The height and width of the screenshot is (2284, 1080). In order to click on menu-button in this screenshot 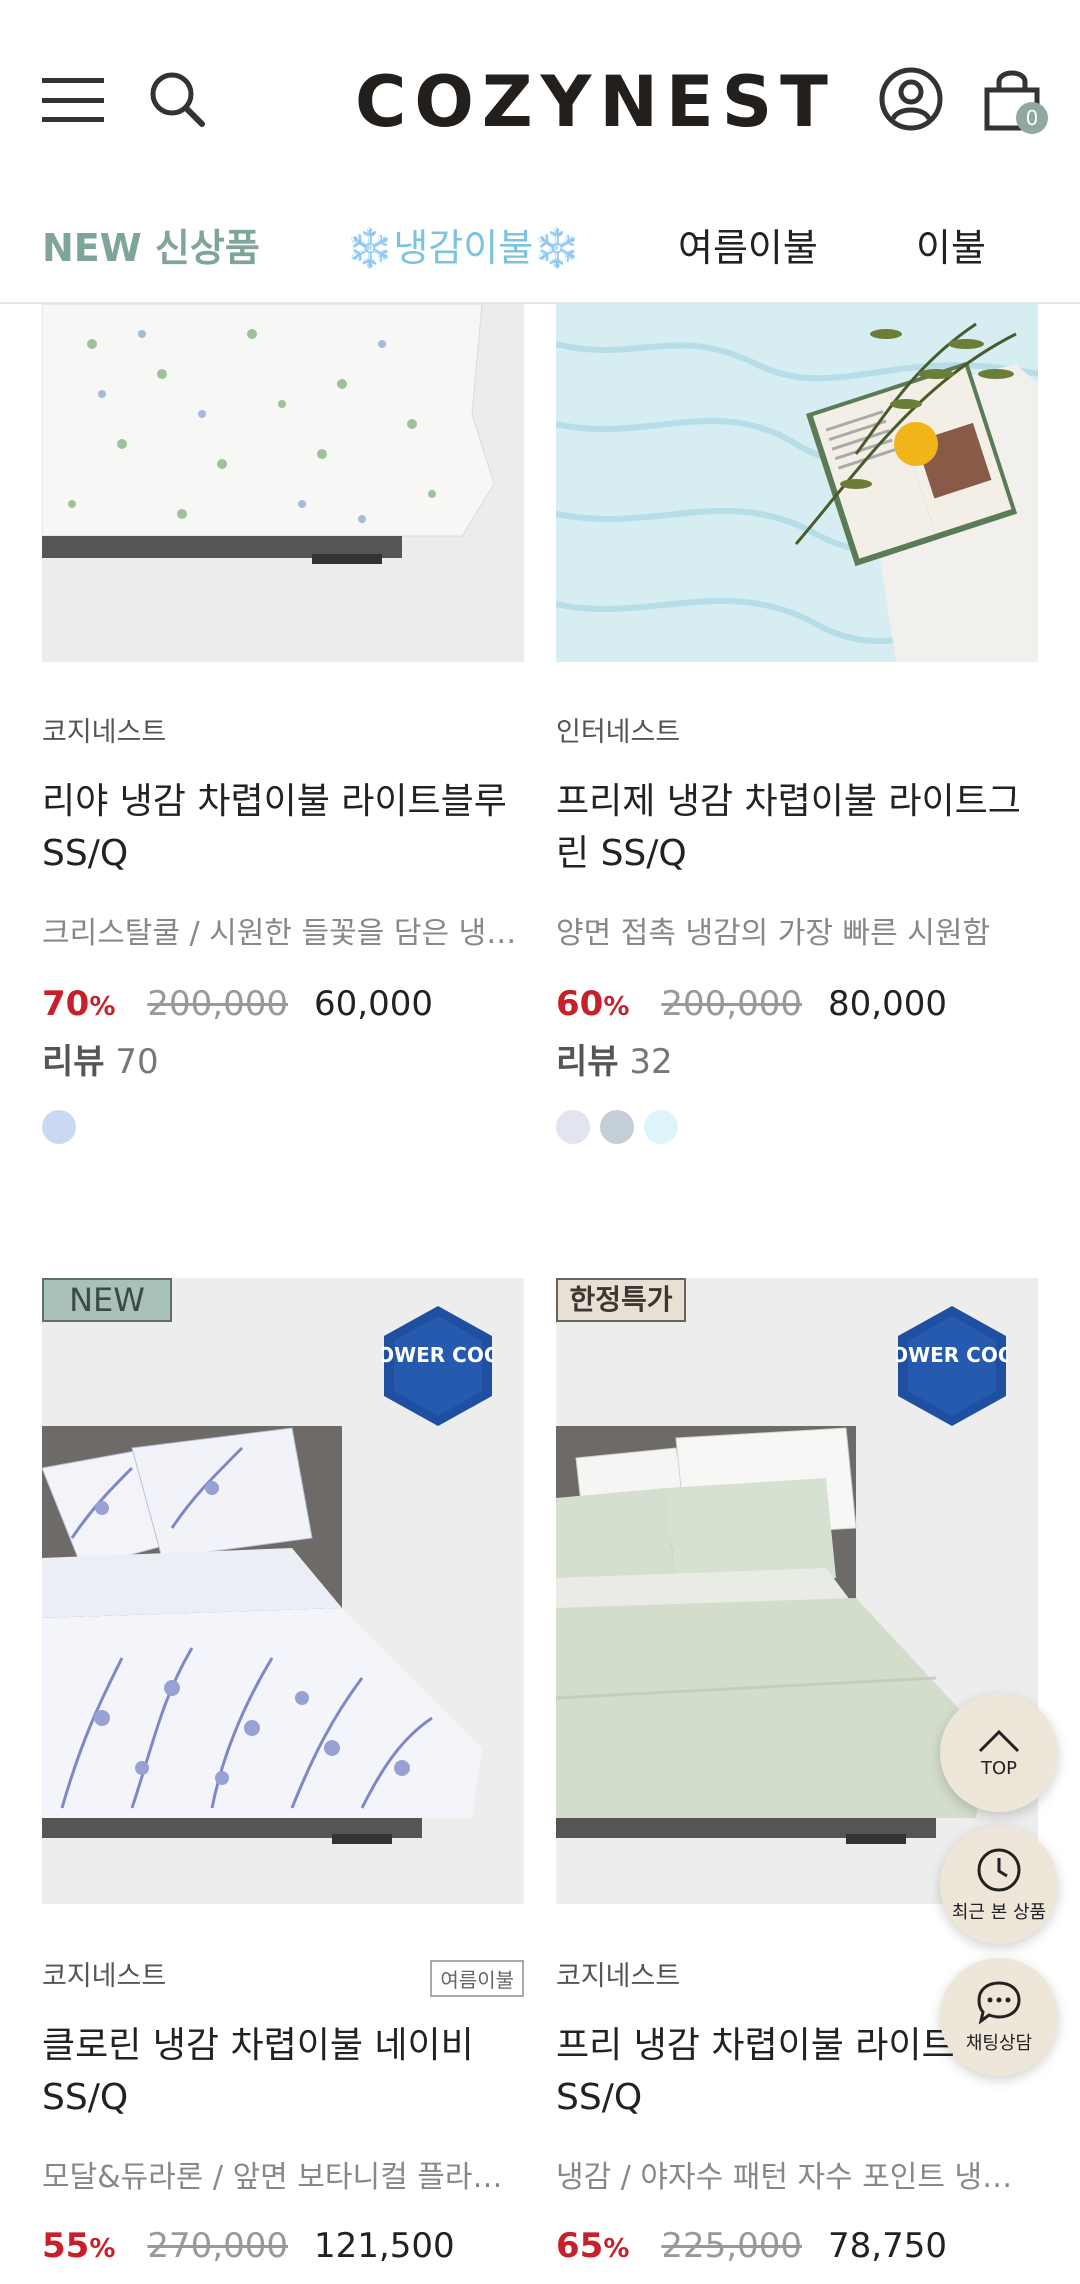, I will do `click(73, 100)`.